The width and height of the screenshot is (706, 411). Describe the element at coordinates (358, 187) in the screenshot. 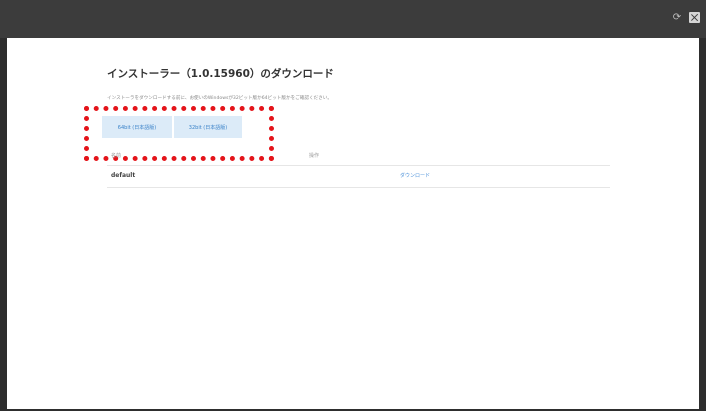

I see `table-divider` at that location.